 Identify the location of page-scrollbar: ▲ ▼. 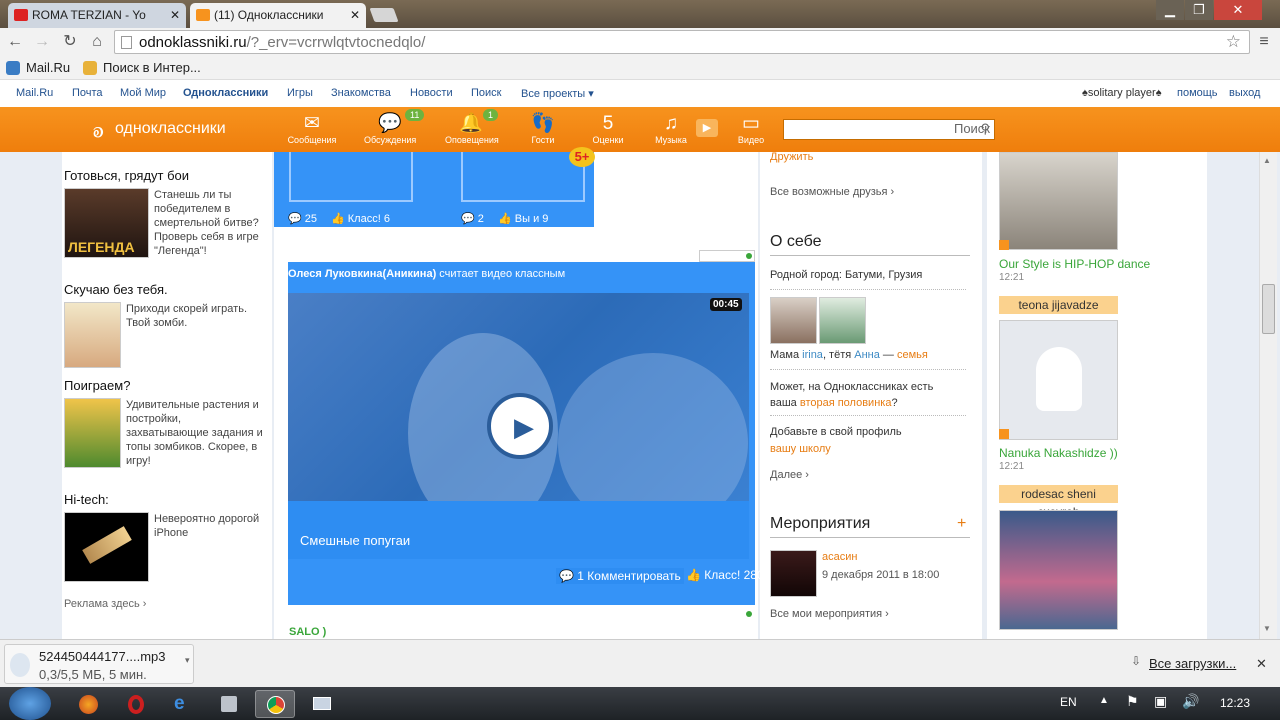
(1268, 395).